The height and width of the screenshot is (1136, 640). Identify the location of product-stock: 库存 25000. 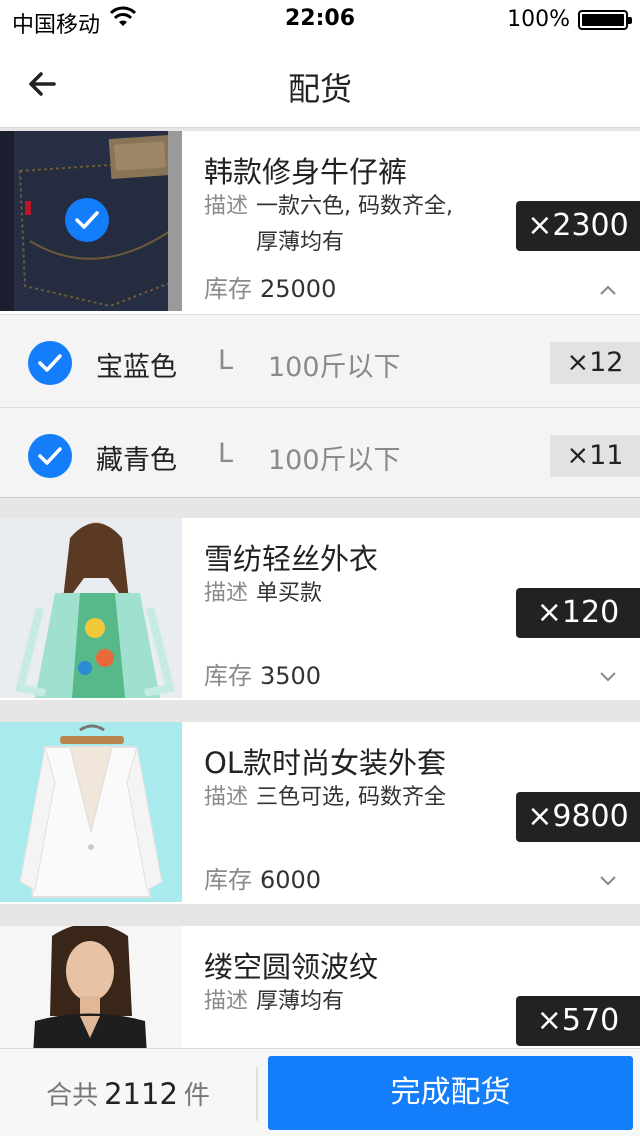
(270, 286).